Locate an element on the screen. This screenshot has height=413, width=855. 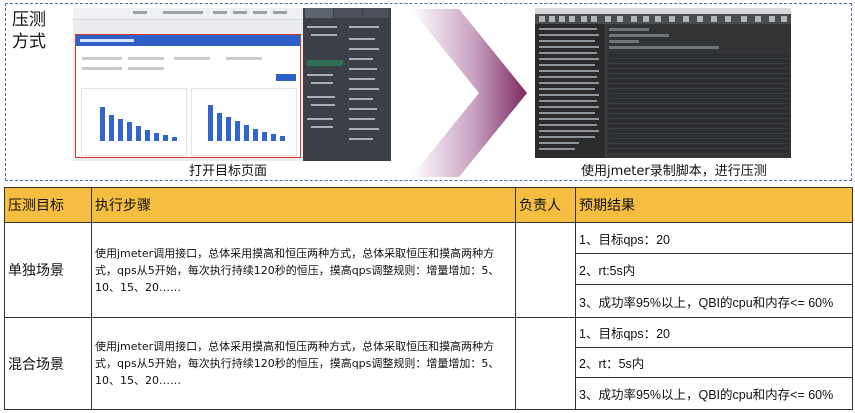
jmeter-toolbar is located at coordinates (663, 19).